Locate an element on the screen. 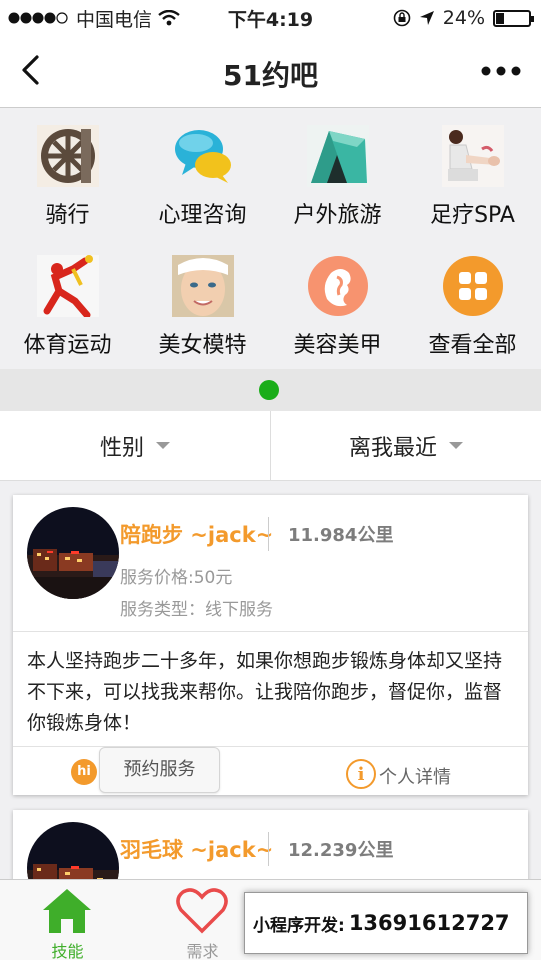  category-label: 美女模特 is located at coordinates (202, 345).